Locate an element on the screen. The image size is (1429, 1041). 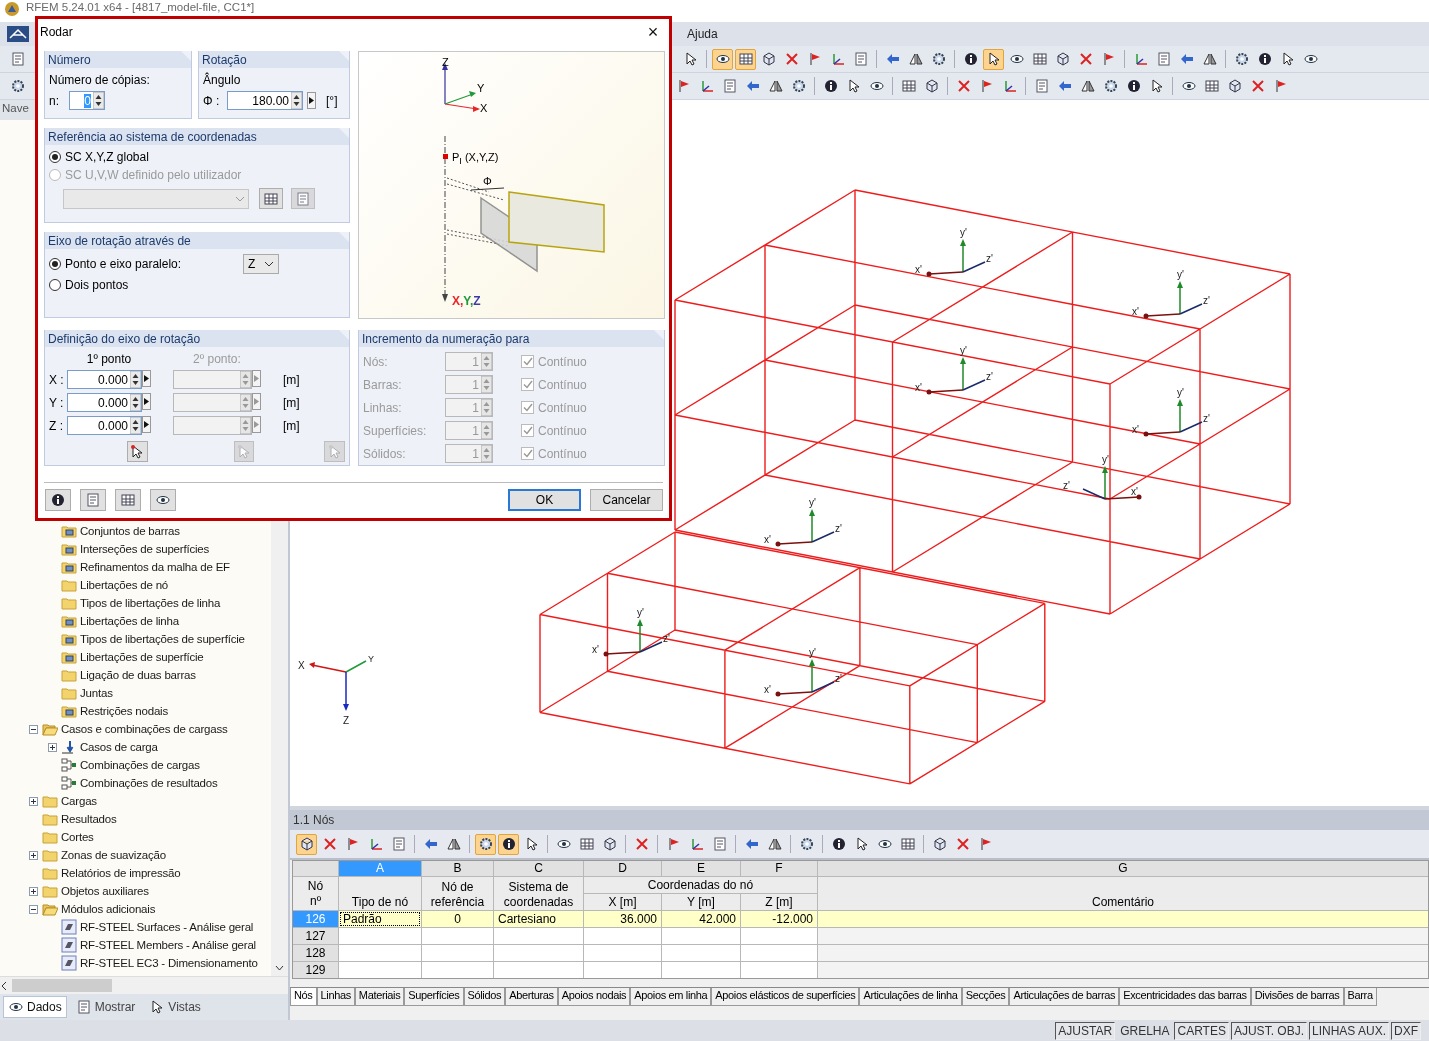
tree-item: RF-STEEL Surfaces - Análise geral is located at coordinates (167, 927).